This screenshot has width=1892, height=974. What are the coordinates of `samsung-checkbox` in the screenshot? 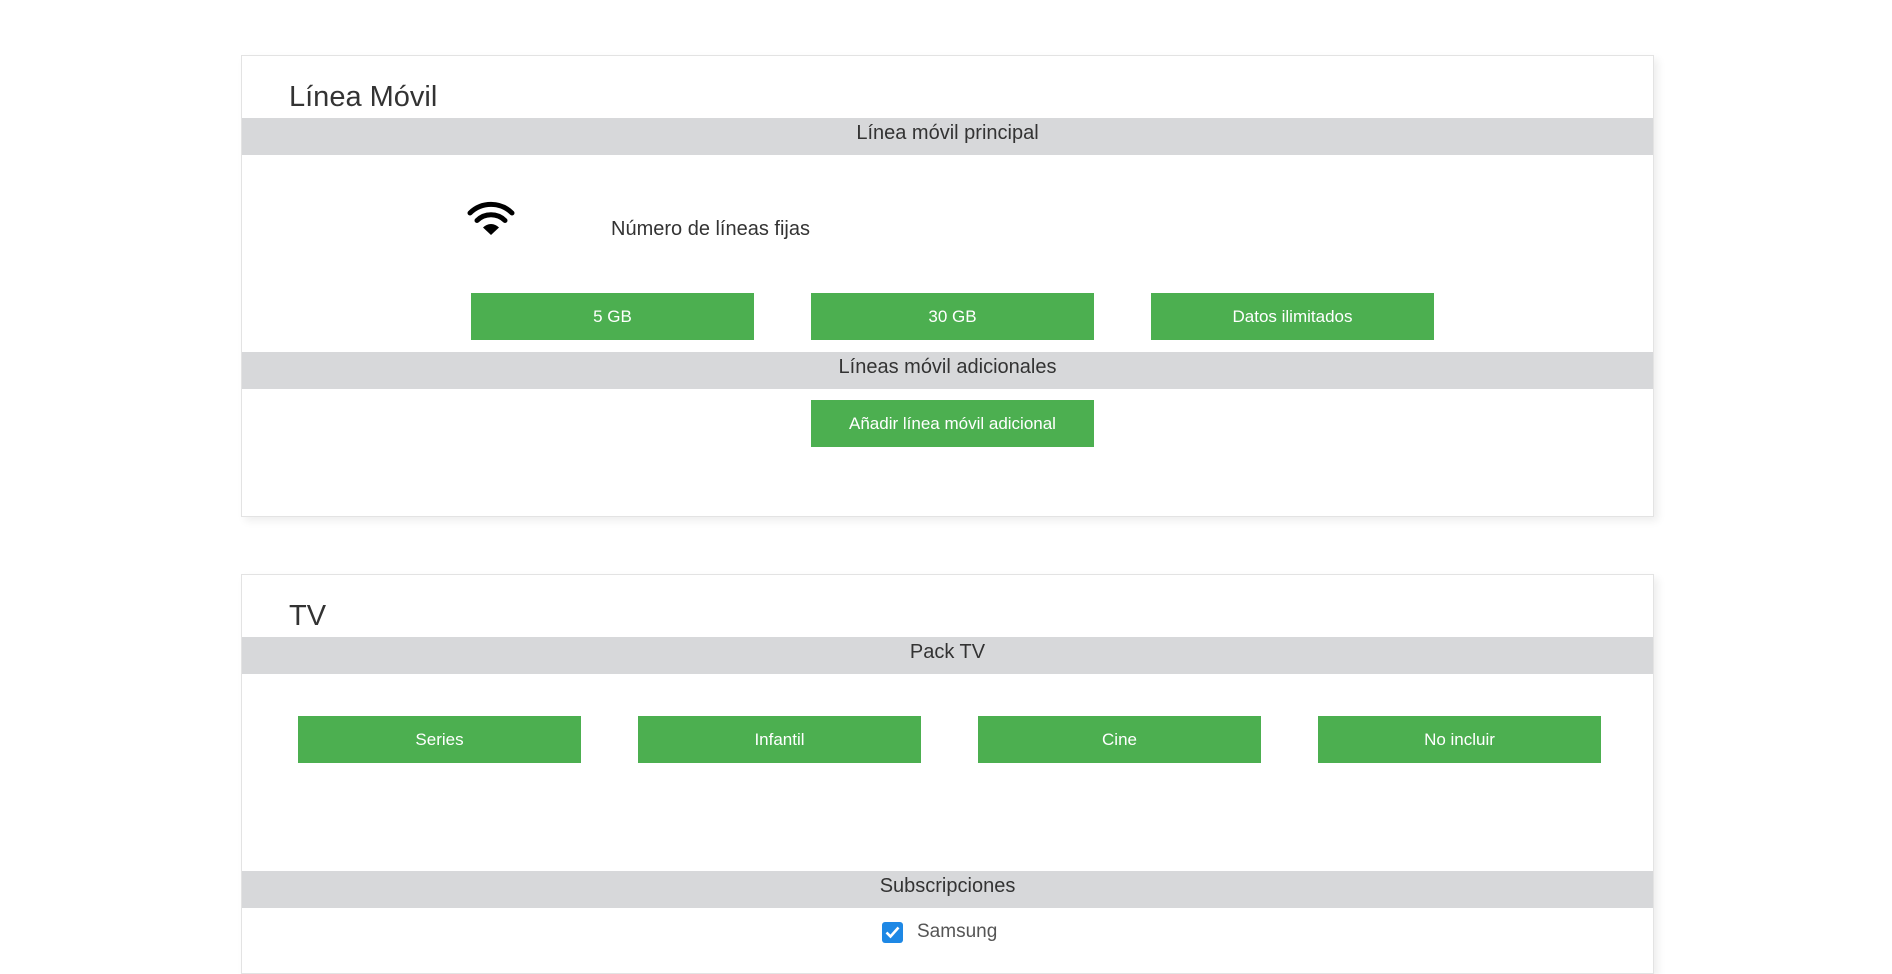 It's located at (892, 932).